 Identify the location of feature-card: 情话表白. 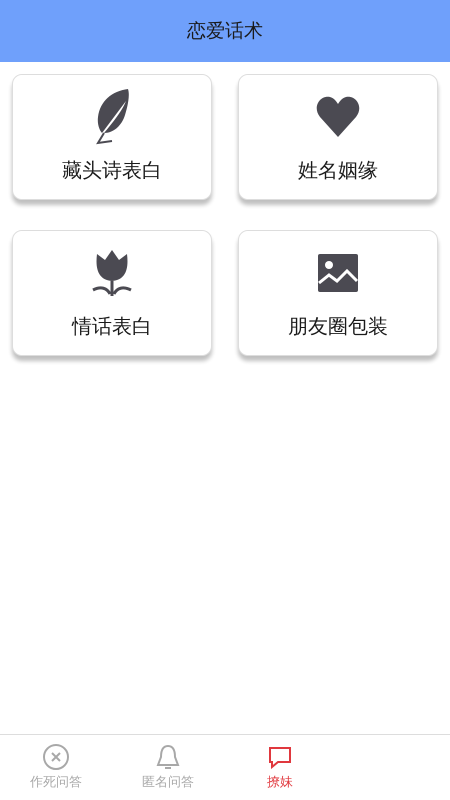
(112, 293).